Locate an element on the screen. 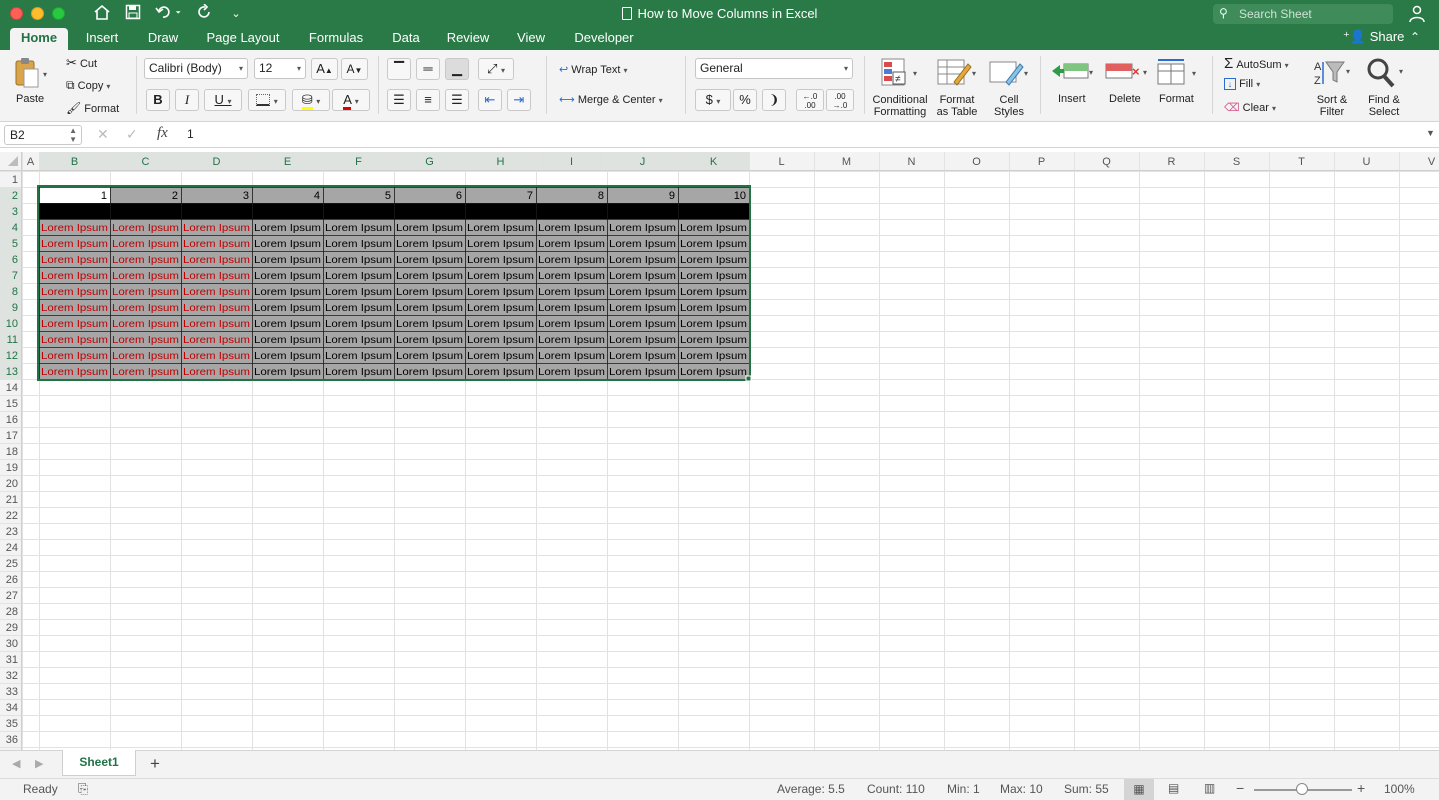  search-box: ⚲ is located at coordinates (1303, 14).